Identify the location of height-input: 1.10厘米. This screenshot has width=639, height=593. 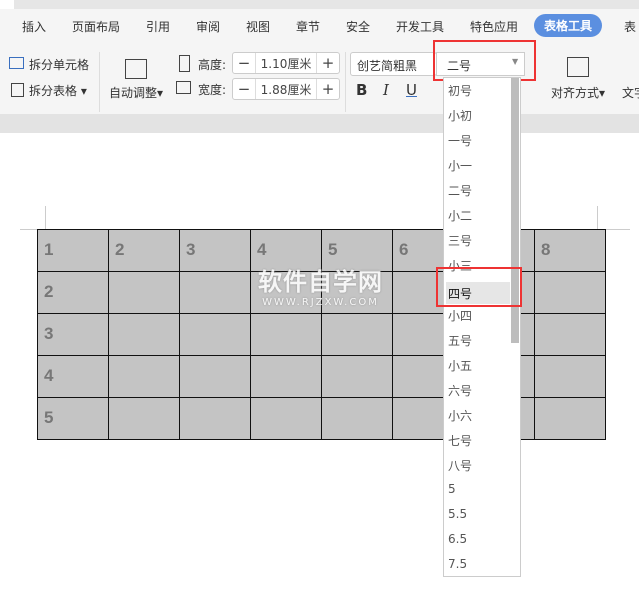
(286, 63).